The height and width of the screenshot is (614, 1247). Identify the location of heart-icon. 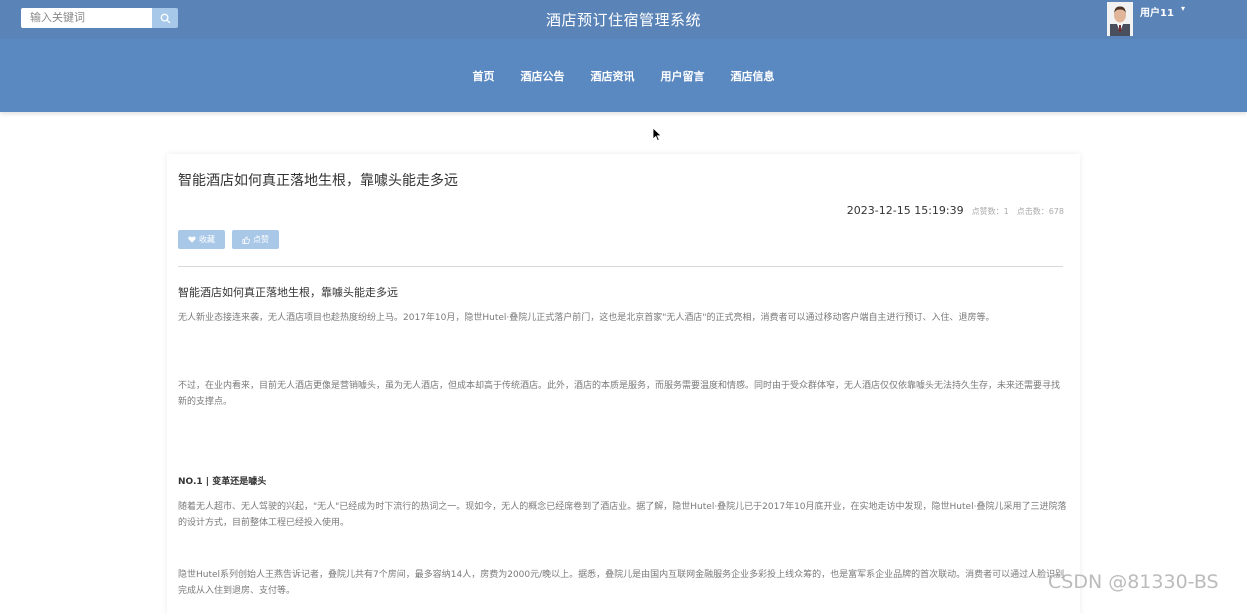
(192, 239).